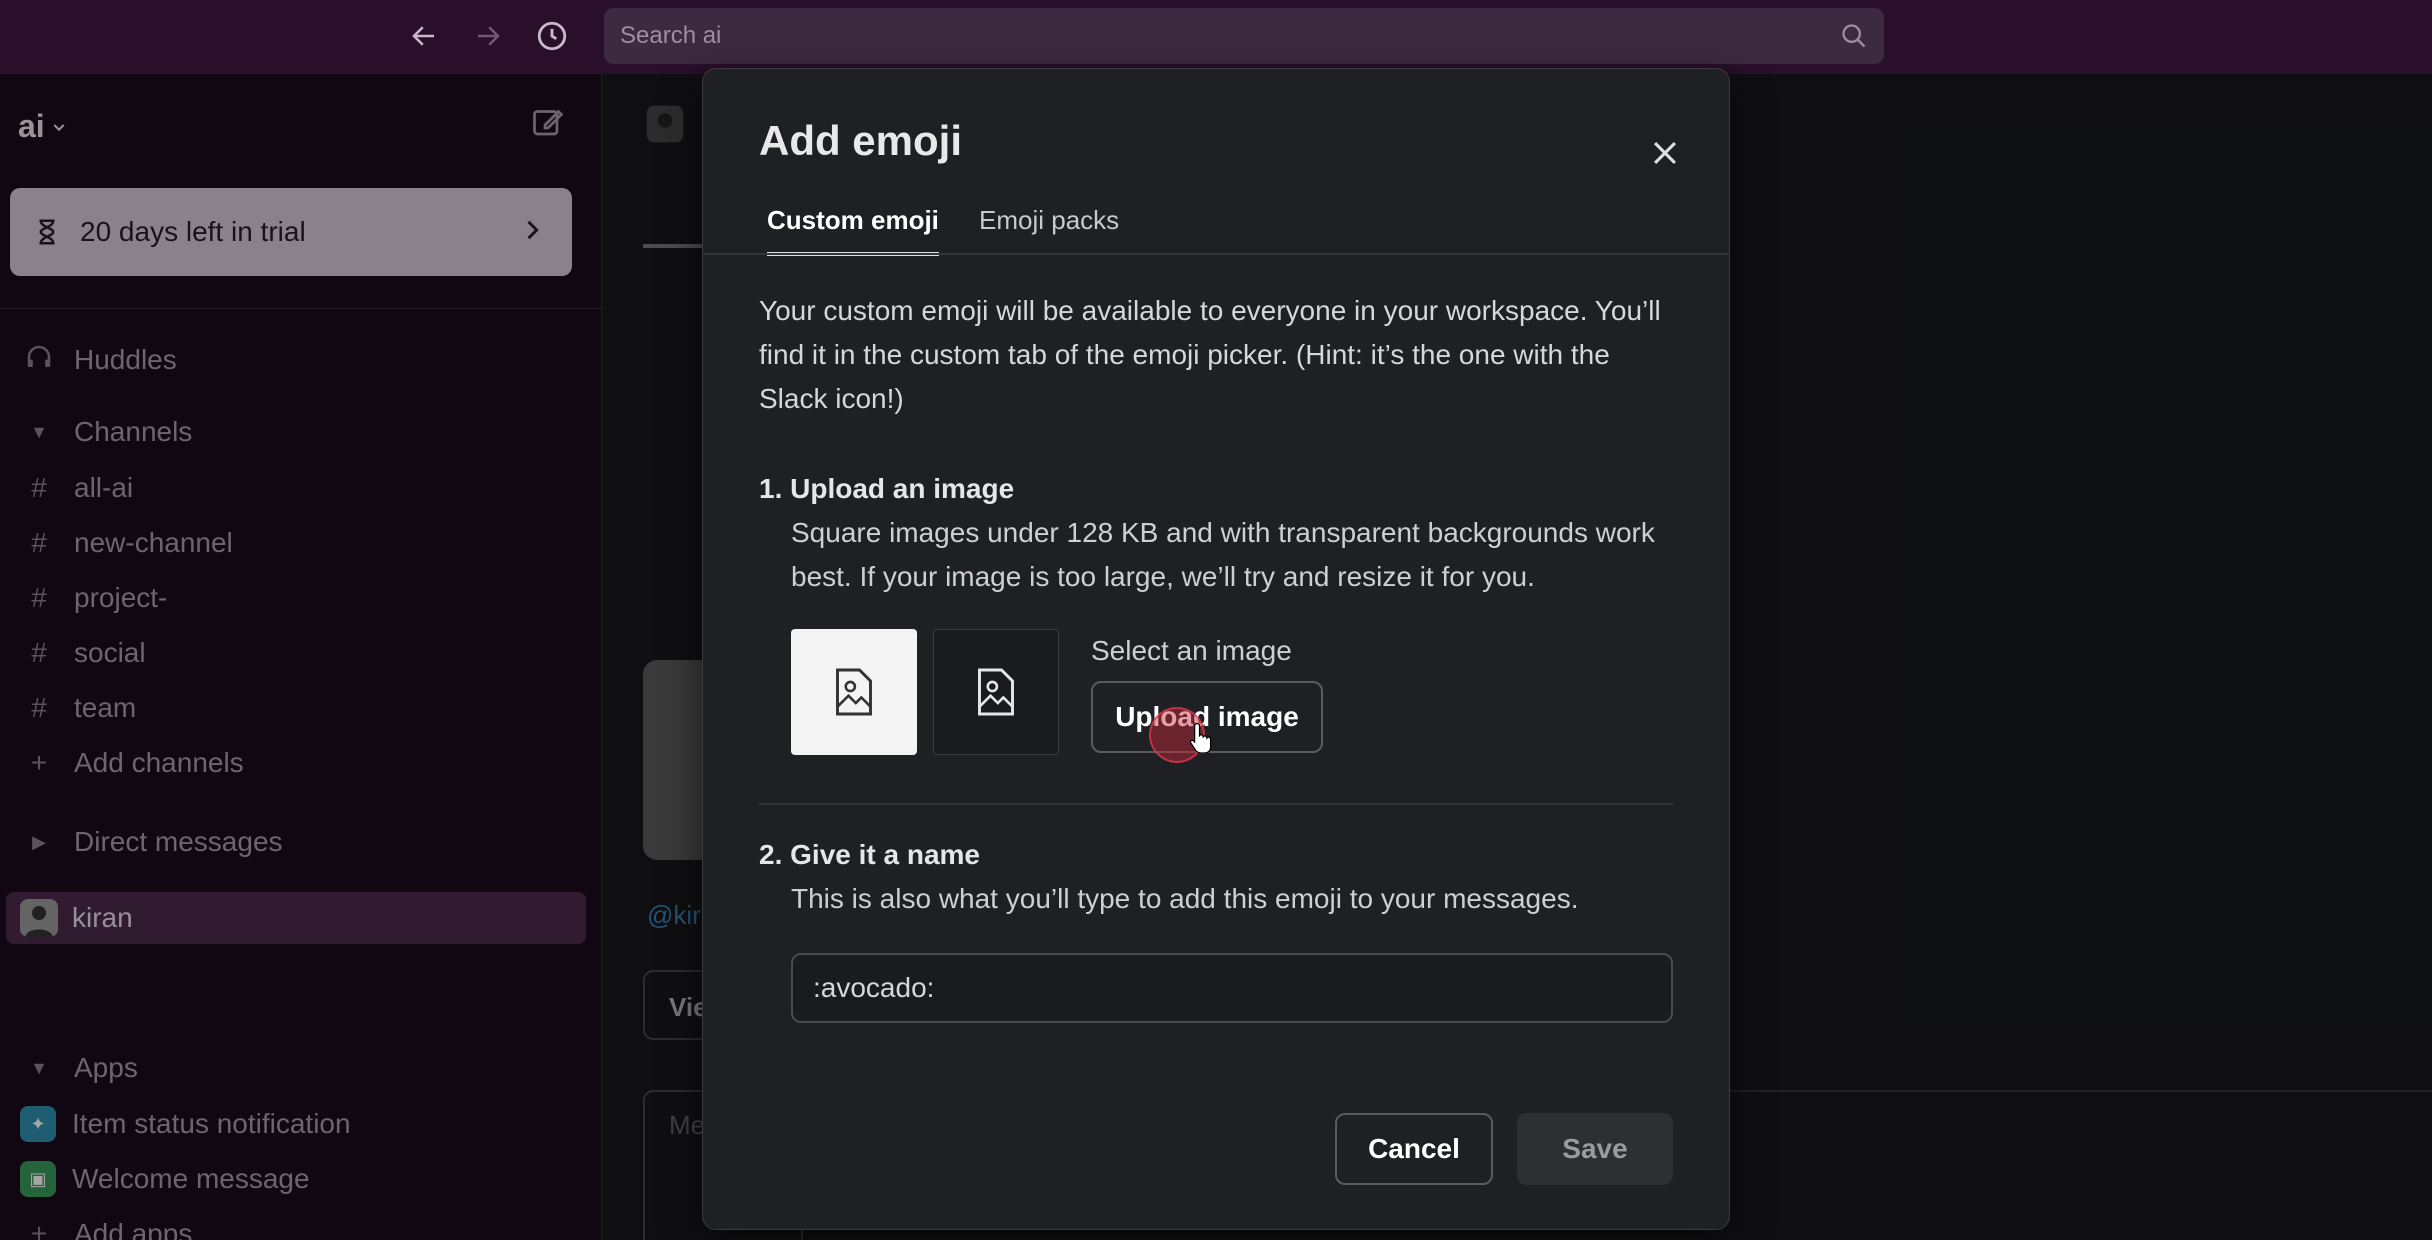  What do you see at coordinates (861, 140) in the screenshot?
I see `dialog-title: Add emoji` at bounding box center [861, 140].